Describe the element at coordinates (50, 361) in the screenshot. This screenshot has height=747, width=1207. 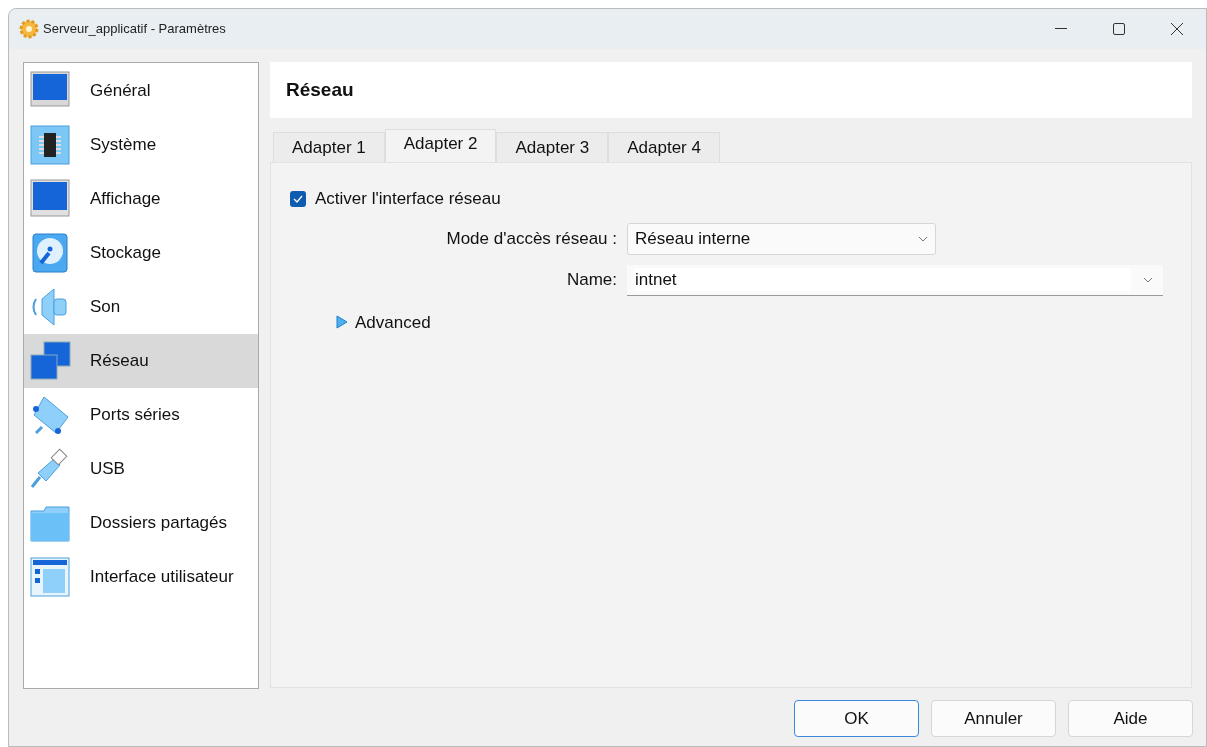
I see `network-icon` at that location.